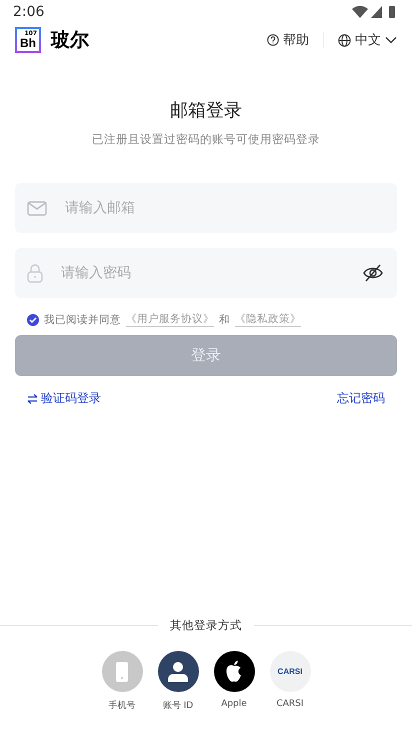  I want to click on password-field: 请输入密码, so click(206, 273).